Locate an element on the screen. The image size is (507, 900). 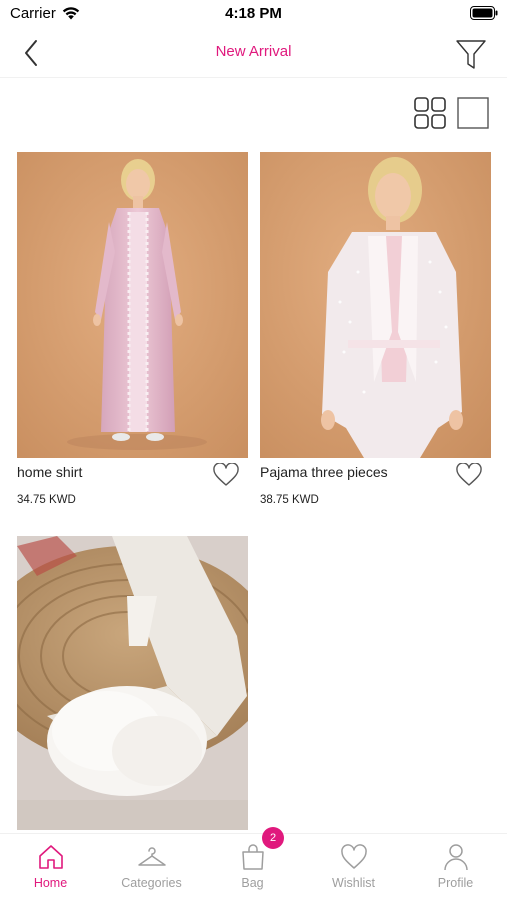
product-name: Pajama three pieces is located at coordinates (324, 472).